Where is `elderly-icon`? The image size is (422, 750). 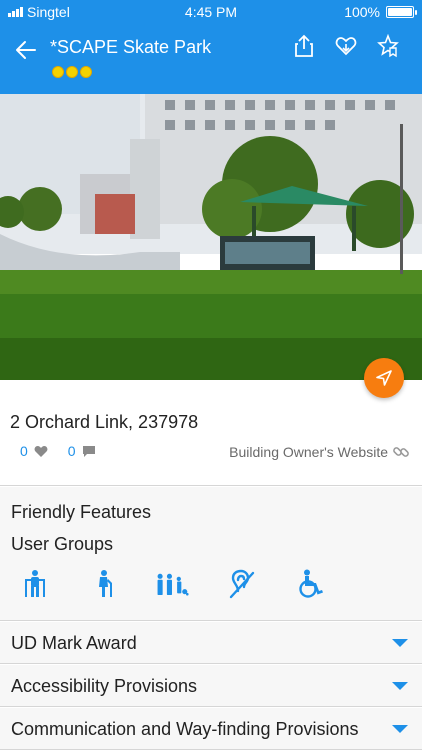 elderly-icon is located at coordinates (35, 584).